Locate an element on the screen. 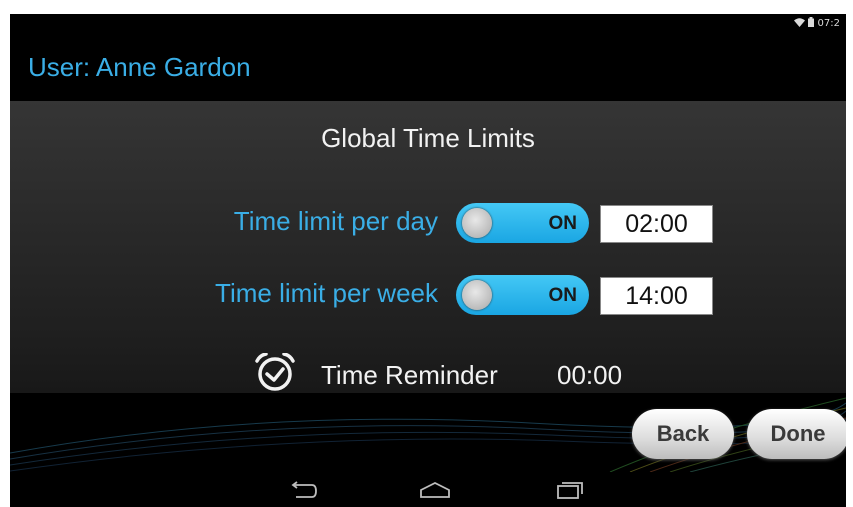  week-limit-toggle: ON is located at coordinates (522, 295).